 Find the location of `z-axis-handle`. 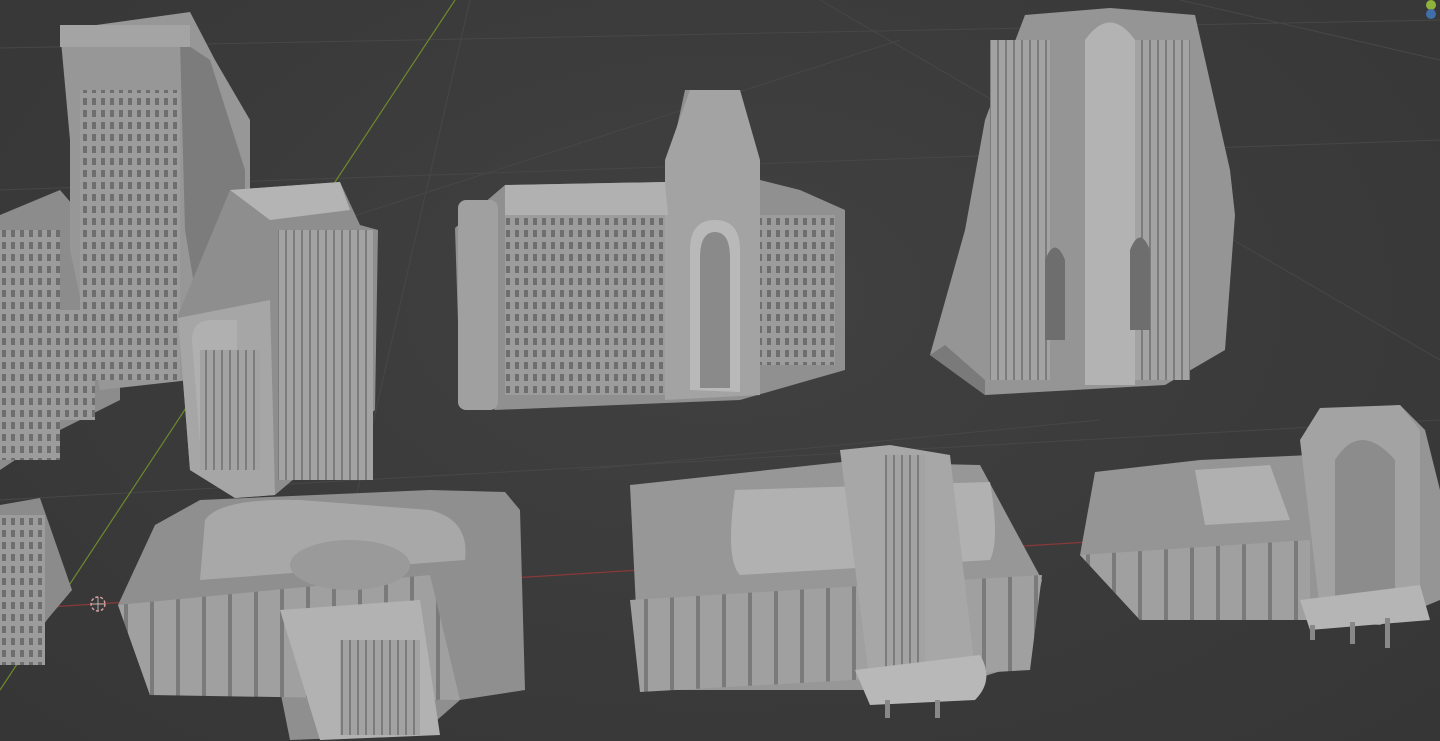

z-axis-handle is located at coordinates (1431, 14).